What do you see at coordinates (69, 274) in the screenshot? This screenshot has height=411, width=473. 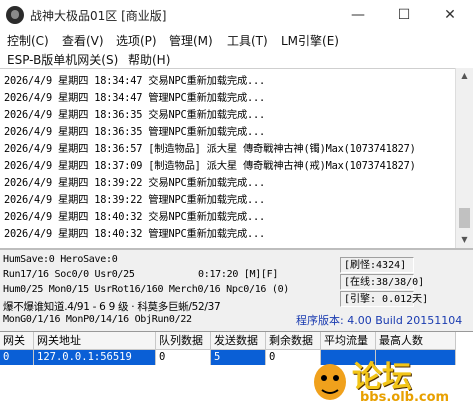 I see `status-run: Run17/16 Soc0/0 Usr0/25` at bounding box center [69, 274].